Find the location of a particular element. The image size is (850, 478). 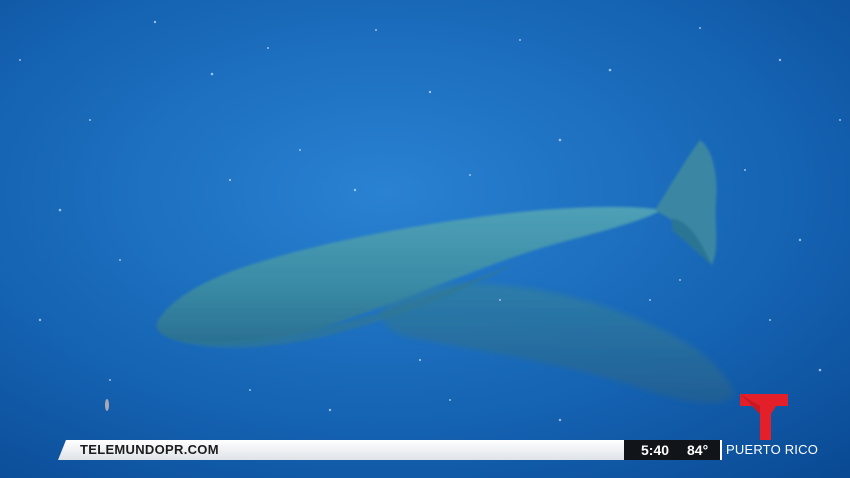

time-temp-box: 5:40 84° is located at coordinates (672, 450).